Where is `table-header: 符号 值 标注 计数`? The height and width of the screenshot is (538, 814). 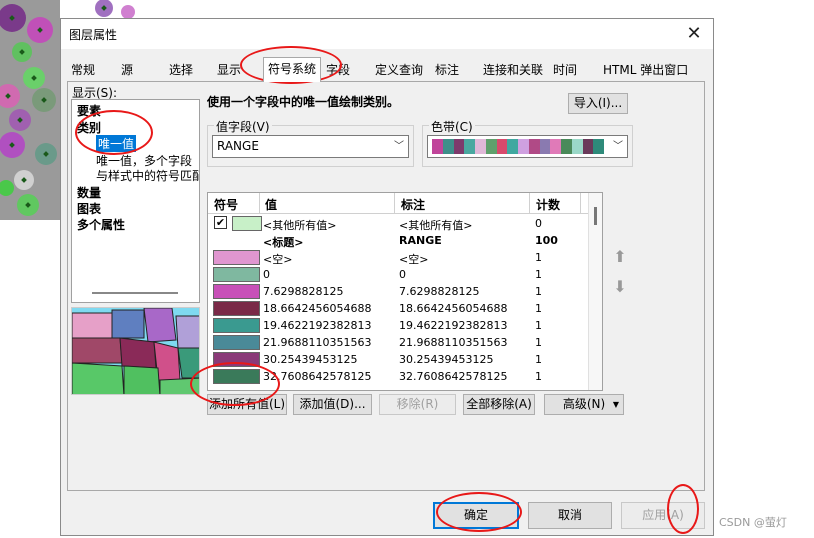
table-header: 符号 值 标注 计数 is located at coordinates (405, 203).